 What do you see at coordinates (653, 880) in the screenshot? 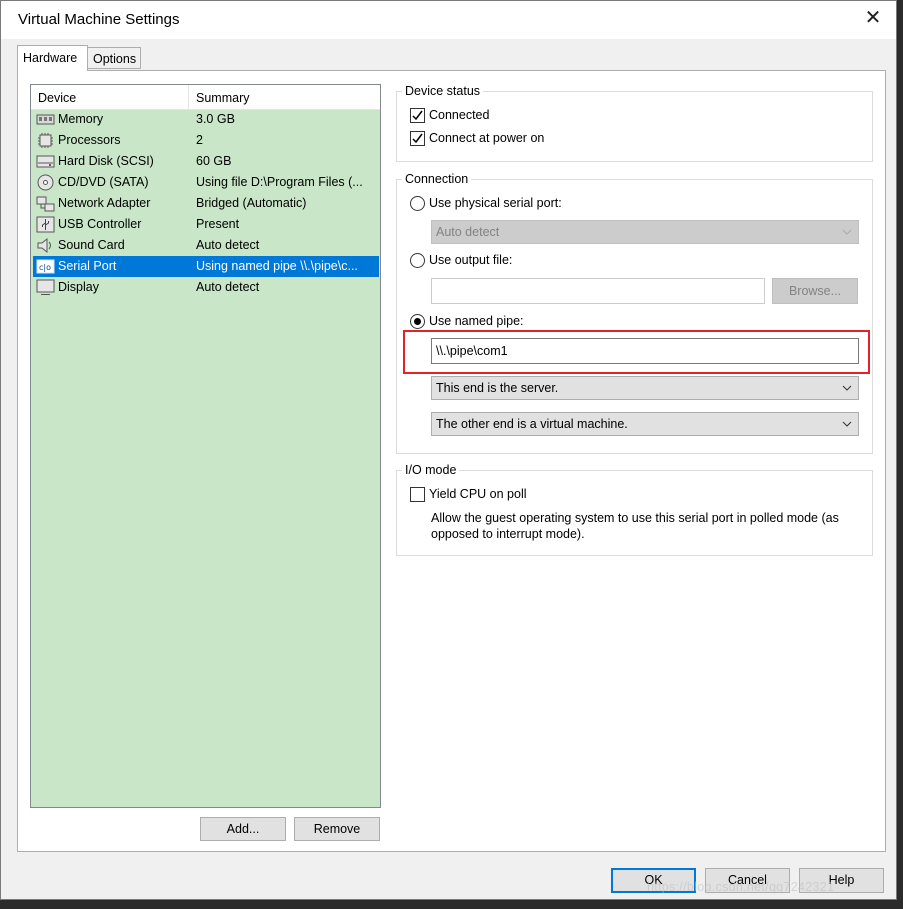
I see `ok-button: OK` at bounding box center [653, 880].